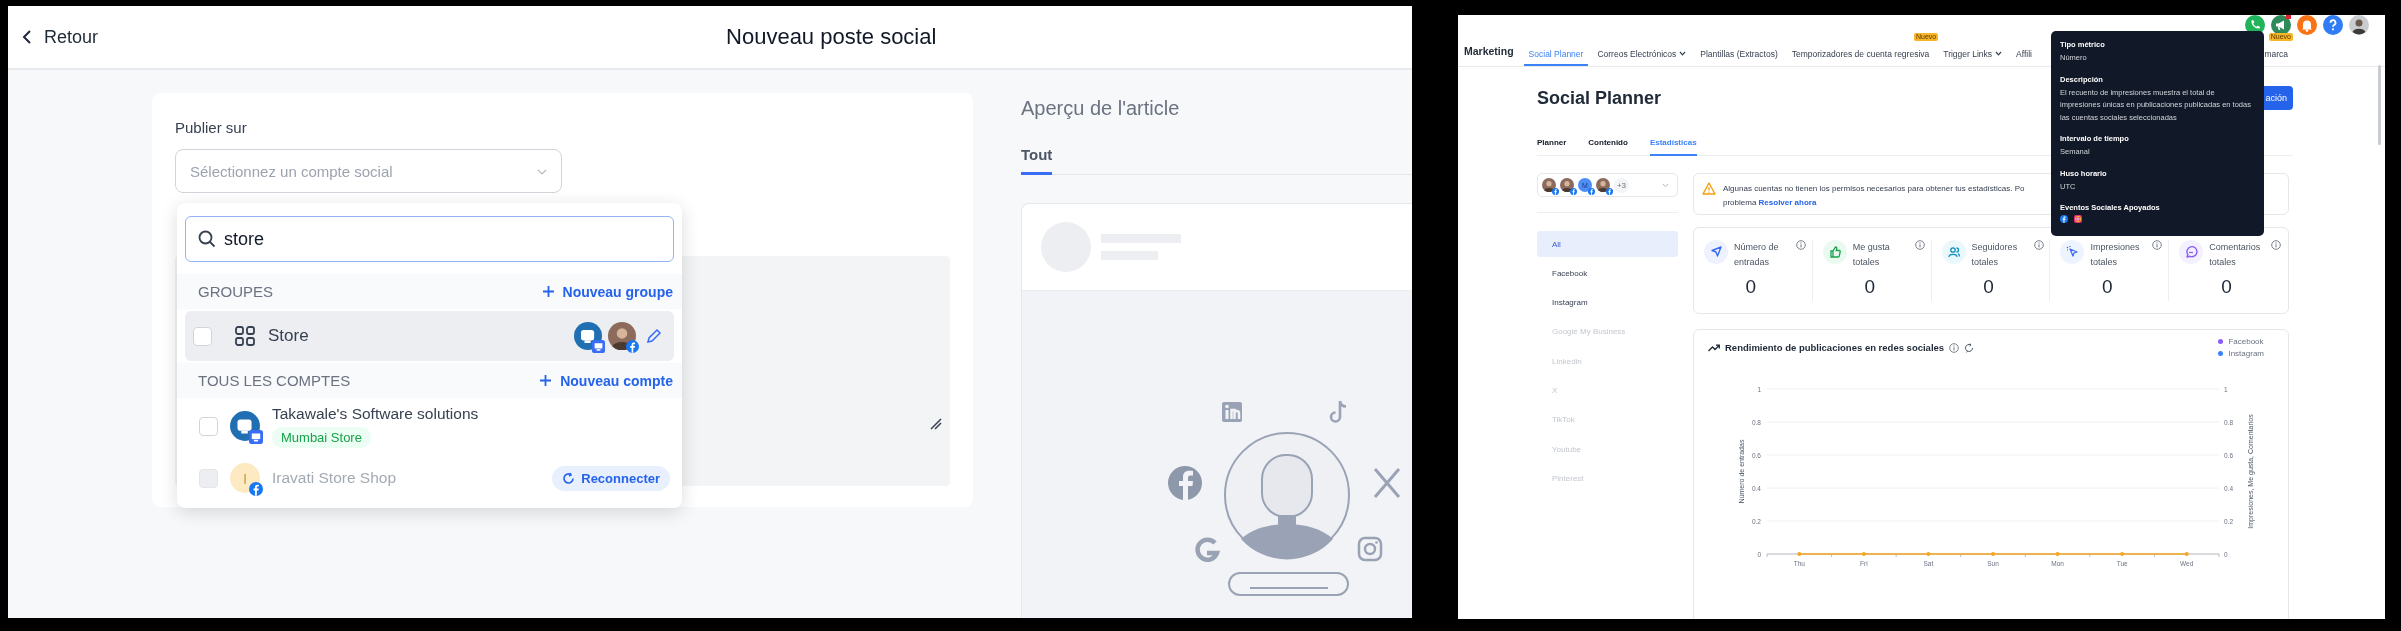  Describe the element at coordinates (2359, 25) in the screenshot. I see `user-avatar-icon` at that location.